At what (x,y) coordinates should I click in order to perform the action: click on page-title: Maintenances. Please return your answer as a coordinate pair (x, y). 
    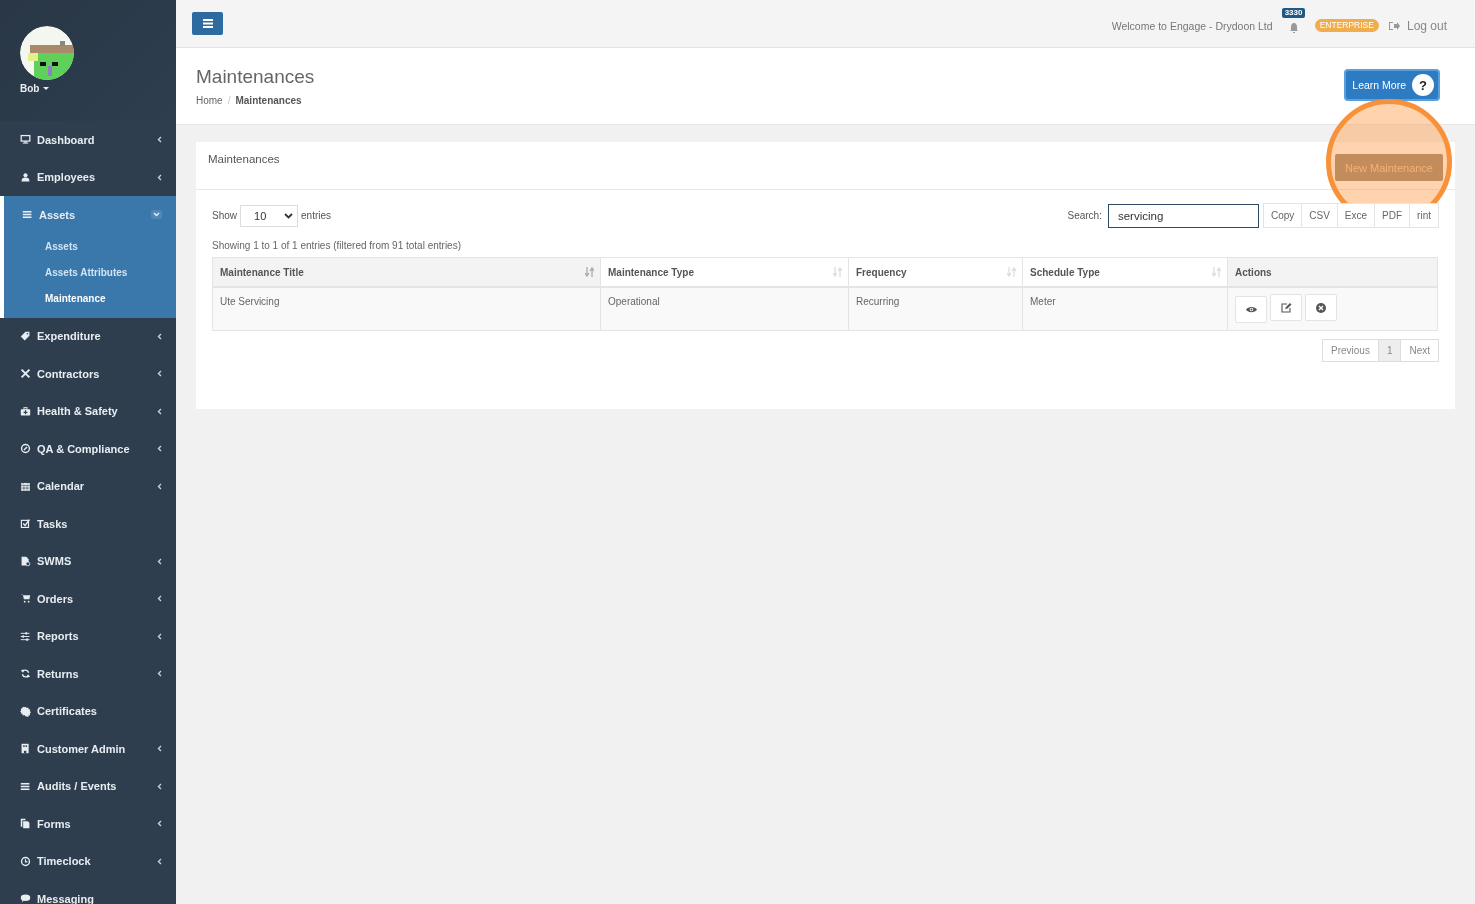
    Looking at the image, I should click on (255, 77).